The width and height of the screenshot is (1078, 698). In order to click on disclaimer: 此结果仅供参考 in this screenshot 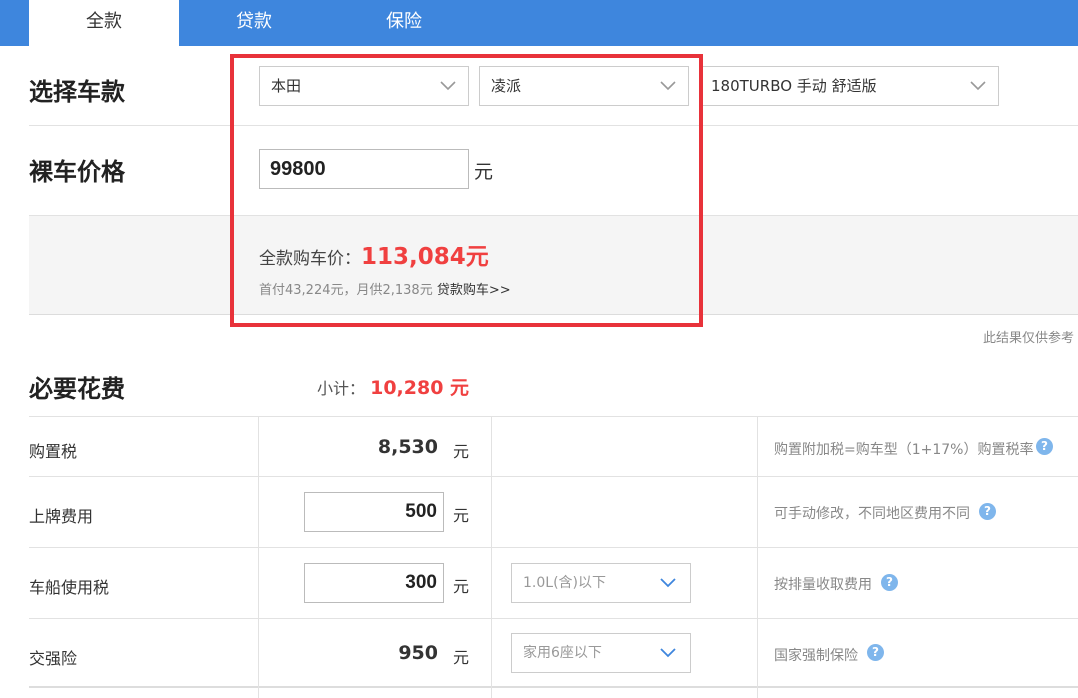, I will do `click(1028, 338)`.